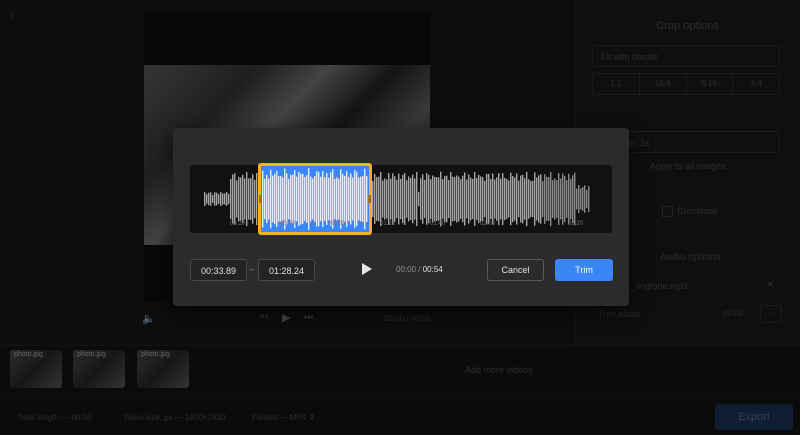 The image size is (800, 435). What do you see at coordinates (218, 270) in the screenshot?
I see `start-time-input: 00:33.89` at bounding box center [218, 270].